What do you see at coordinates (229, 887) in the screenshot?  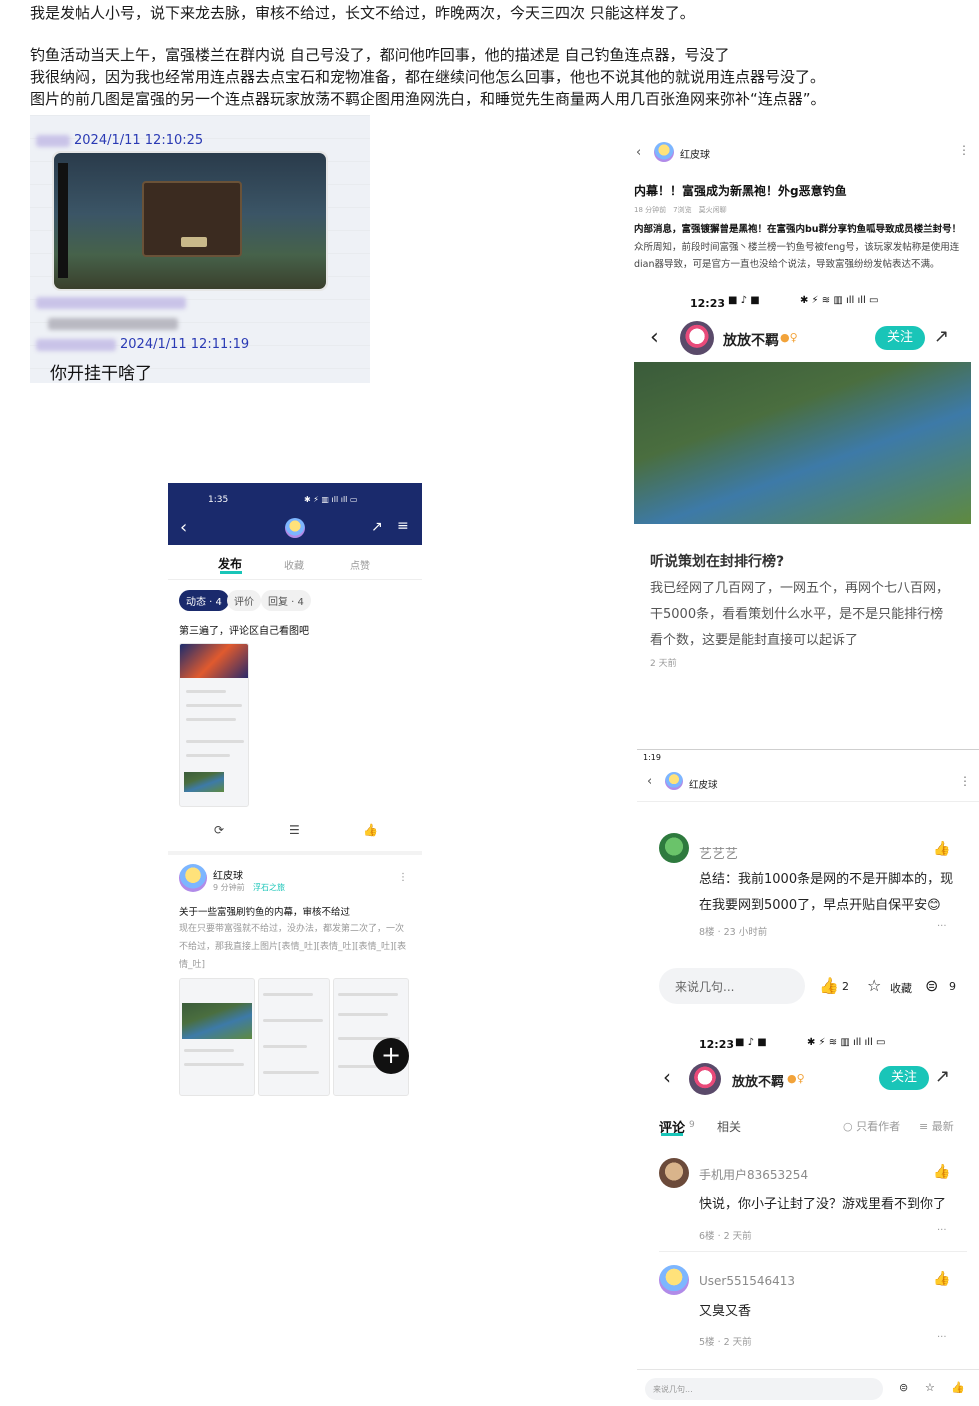 I see `post-time: 9 分钟前` at bounding box center [229, 887].